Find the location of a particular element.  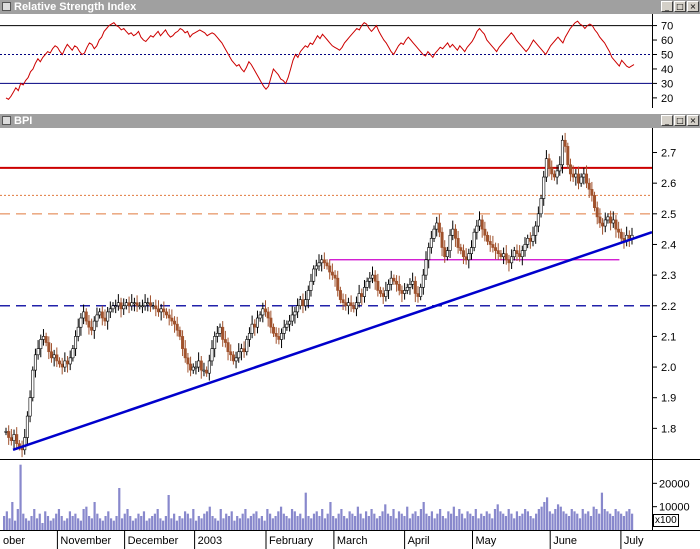

month-label: 2003 is located at coordinates (210, 541).